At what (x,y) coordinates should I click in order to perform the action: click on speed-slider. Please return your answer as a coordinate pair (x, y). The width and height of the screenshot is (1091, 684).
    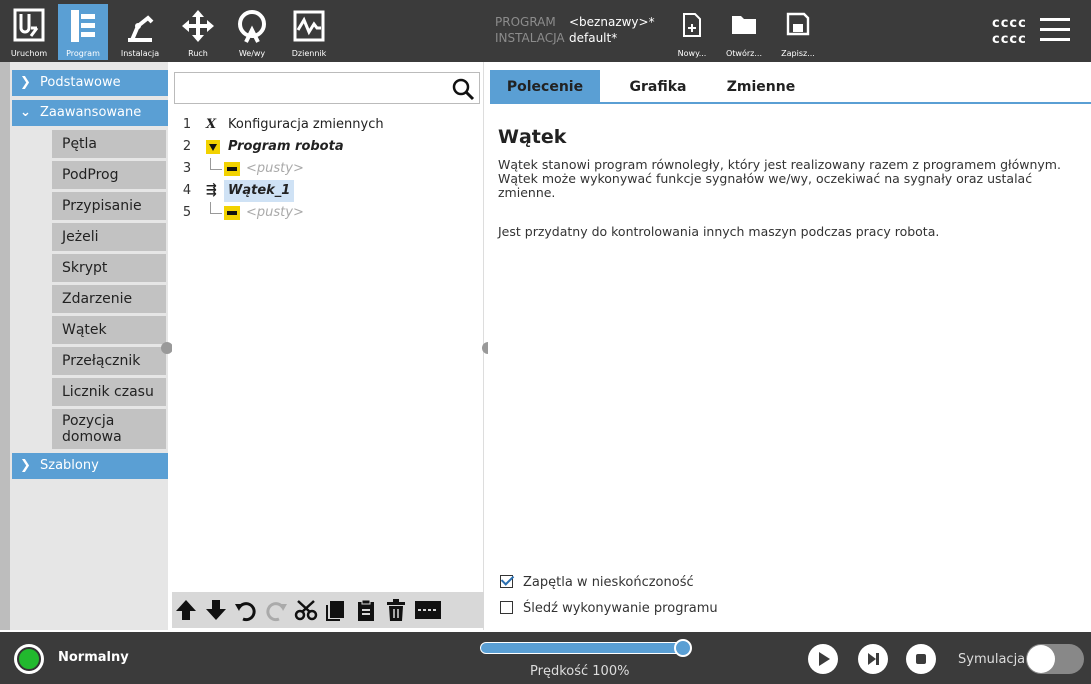
    Looking at the image, I should click on (583, 648).